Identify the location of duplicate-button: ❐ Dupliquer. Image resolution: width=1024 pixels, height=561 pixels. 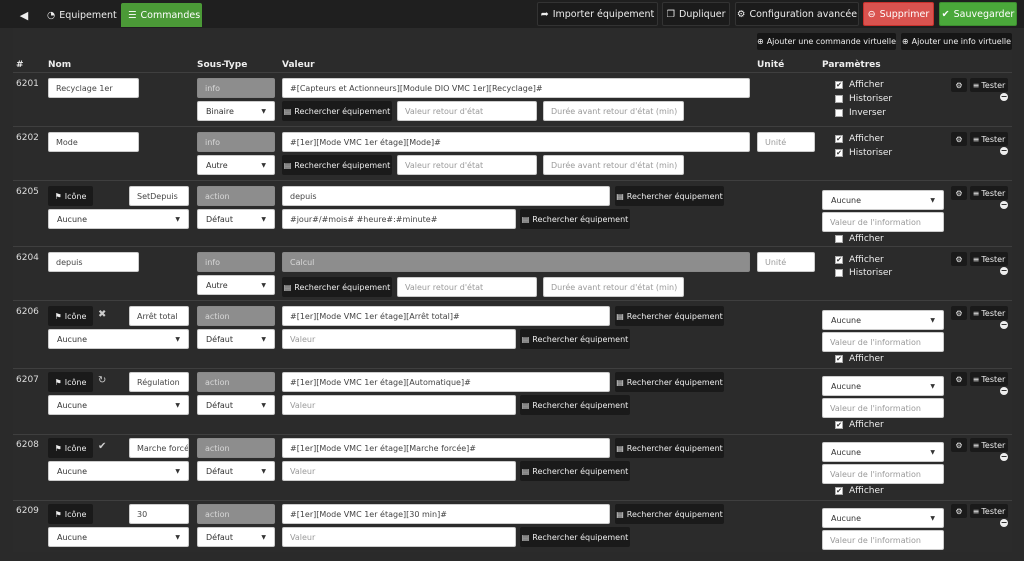
(696, 14).